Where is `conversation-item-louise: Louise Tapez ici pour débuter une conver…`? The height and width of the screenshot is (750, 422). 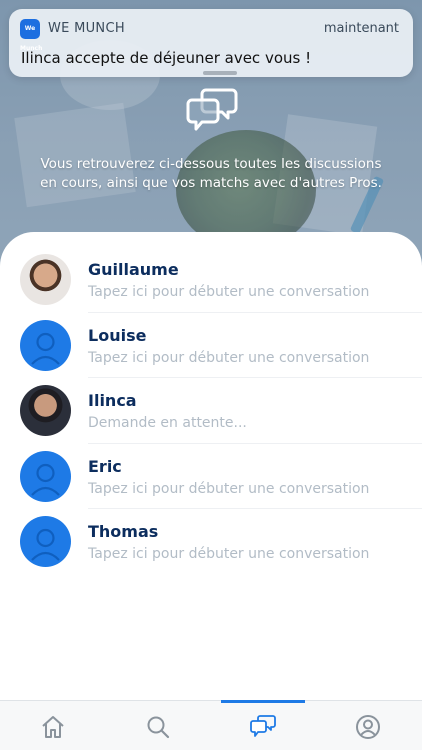 conversation-item-louise: Louise Tapez ici pour débuter une conver… is located at coordinates (211, 344).